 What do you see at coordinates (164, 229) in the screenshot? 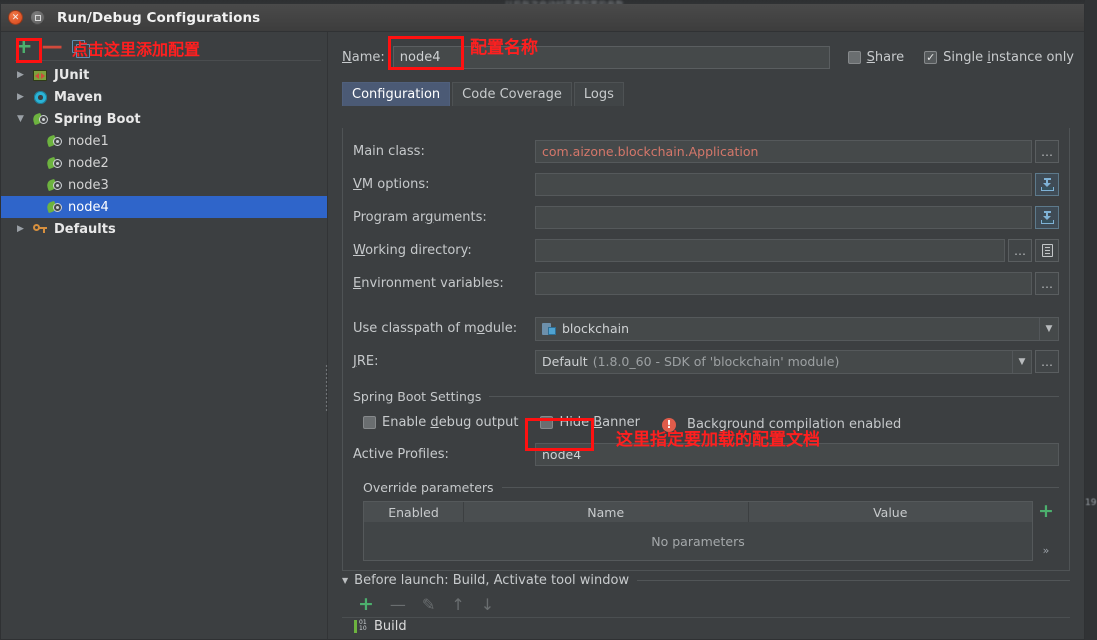
I see `sidebar-item-defaults: ▶ Defaults` at bounding box center [164, 229].